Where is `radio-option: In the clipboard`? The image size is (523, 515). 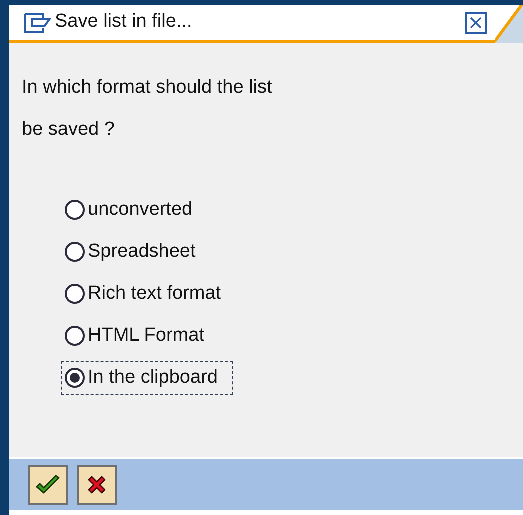 radio-option: In the clipboard is located at coordinates (147, 378).